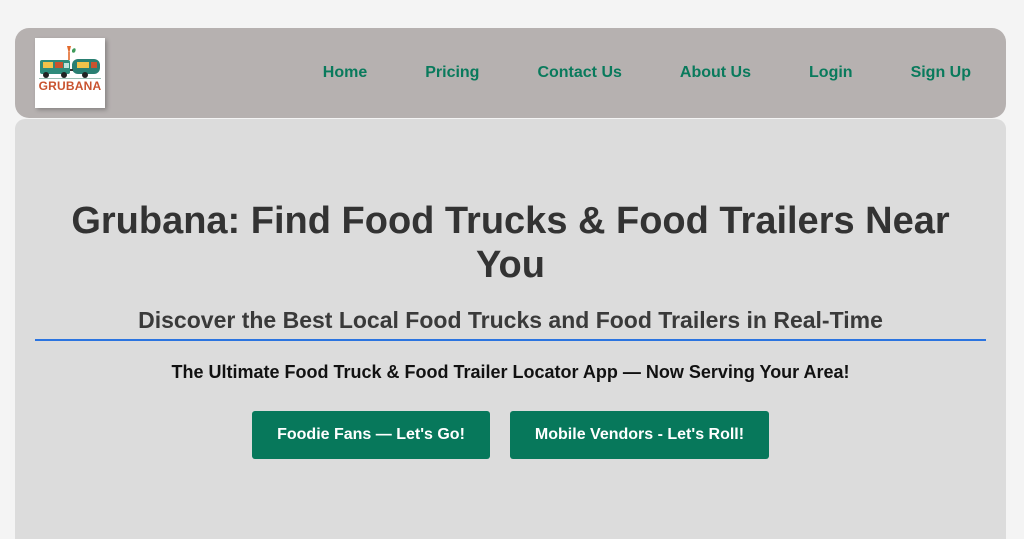 The height and width of the screenshot is (539, 1024). I want to click on nav-contact-link: Contact Us, so click(579, 73).